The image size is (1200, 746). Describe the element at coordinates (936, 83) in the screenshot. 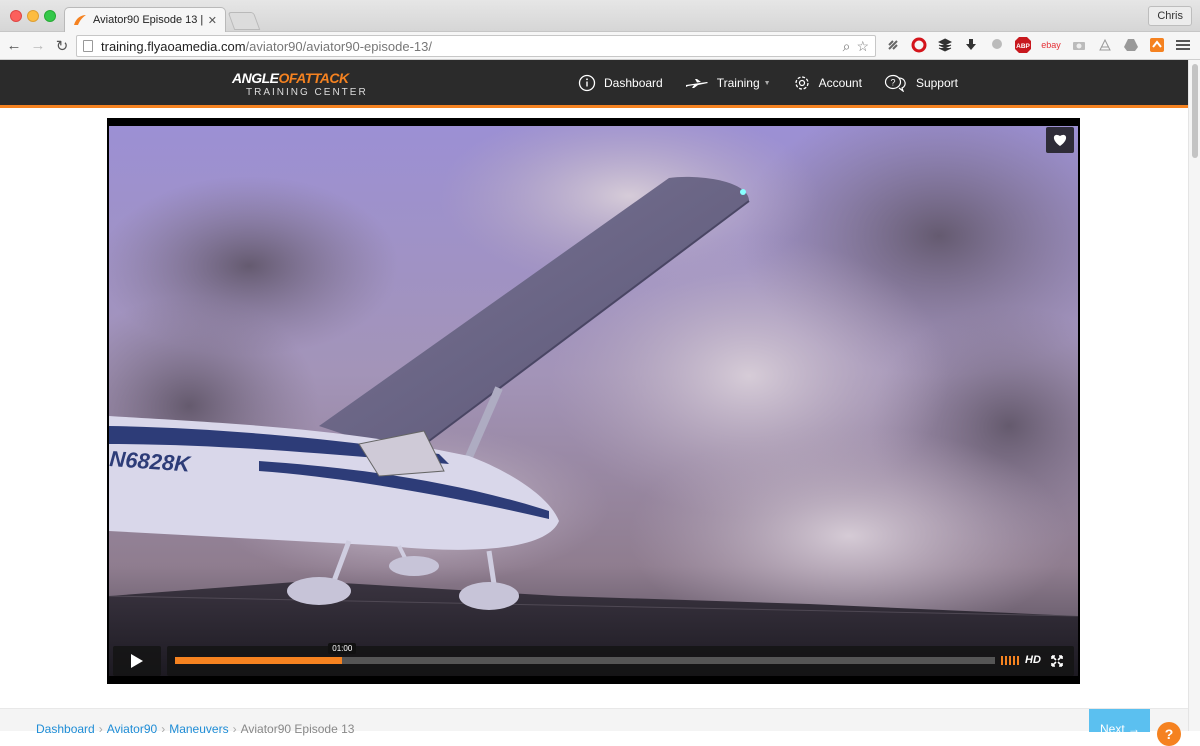

I see `nav-support-label: Support` at that location.